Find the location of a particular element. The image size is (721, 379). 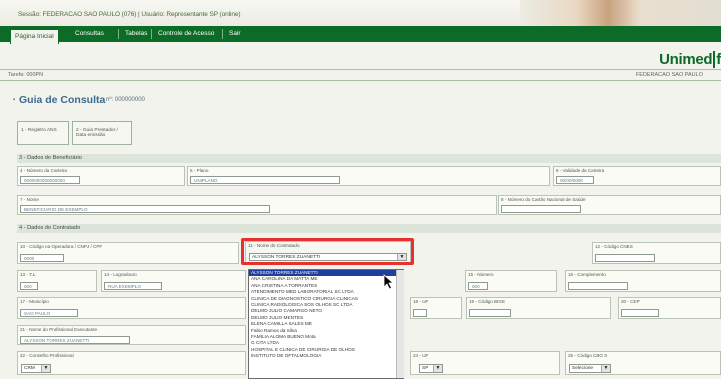

mouse-cursor-icon is located at coordinates (389, 282).